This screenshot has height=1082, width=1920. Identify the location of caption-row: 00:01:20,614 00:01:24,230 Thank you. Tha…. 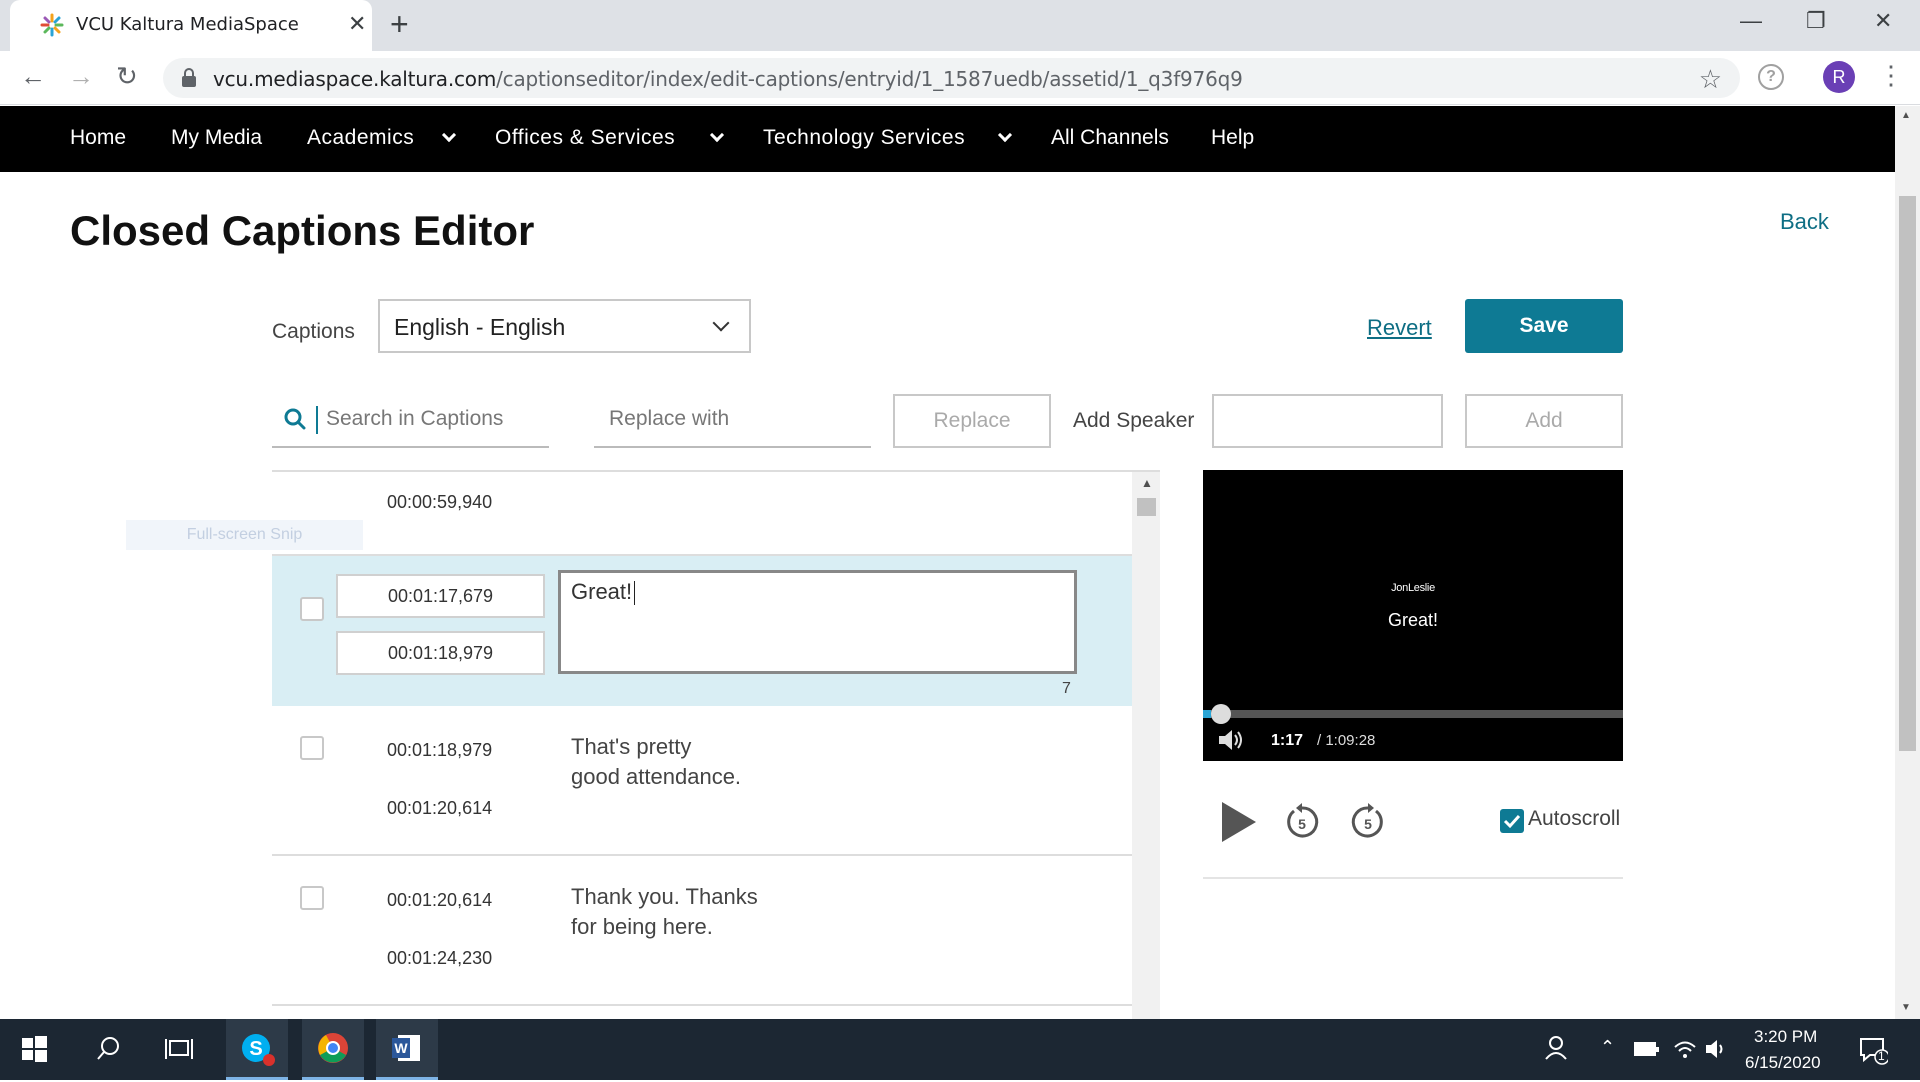
(702, 931).